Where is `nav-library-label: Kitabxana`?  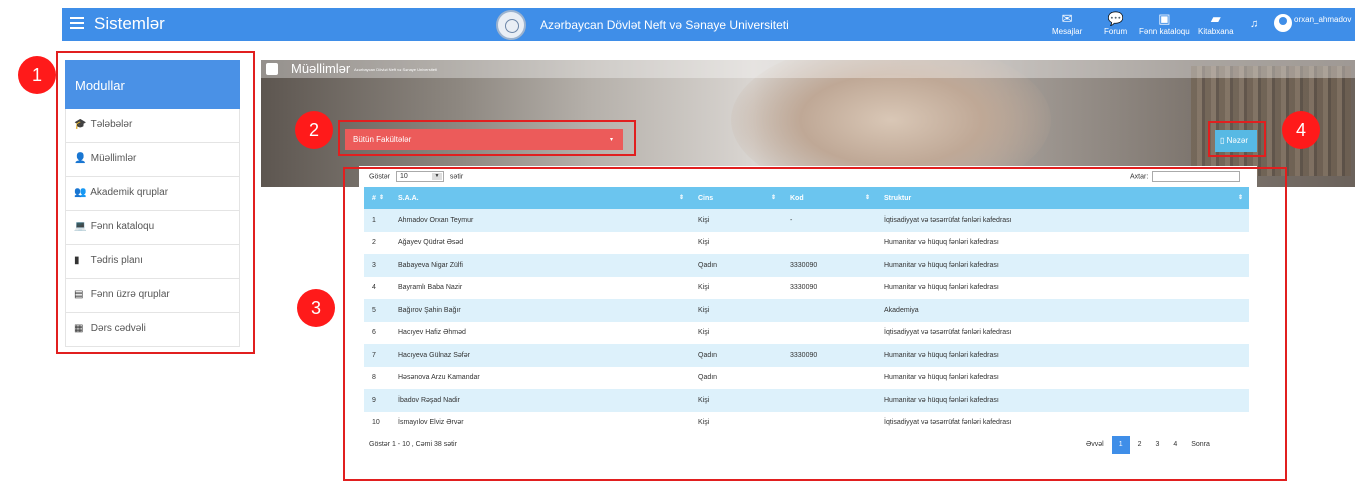 nav-library-label: Kitabxana is located at coordinates (1216, 31).